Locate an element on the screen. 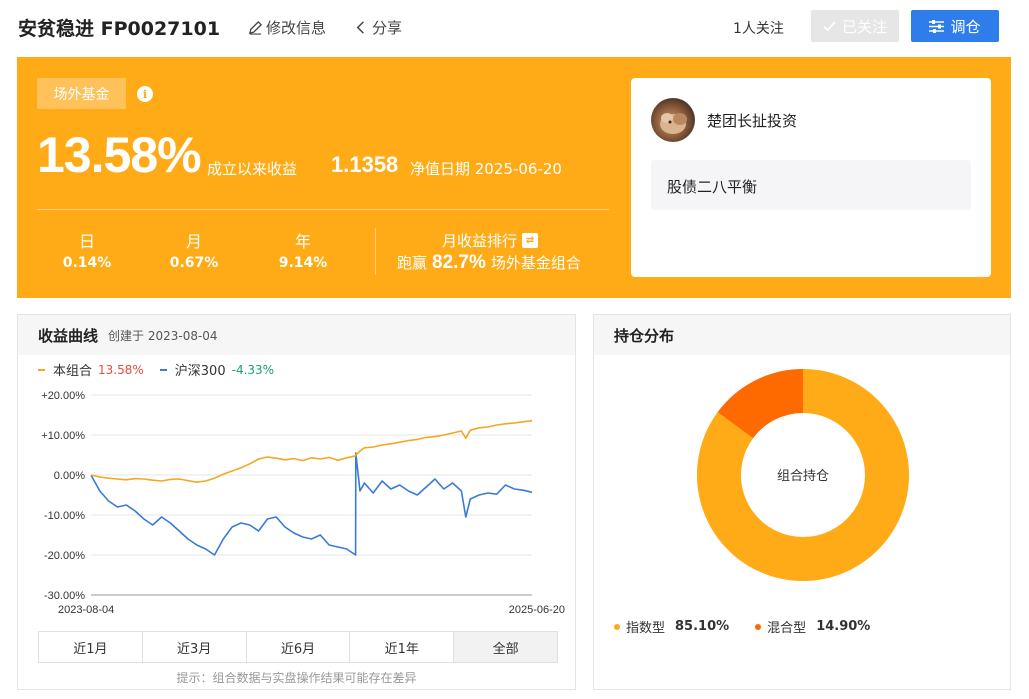 Image resolution: width=1029 pixels, height=699 pixels. author-card: 楚团长扯投资 股债二八平衡 is located at coordinates (811, 177).